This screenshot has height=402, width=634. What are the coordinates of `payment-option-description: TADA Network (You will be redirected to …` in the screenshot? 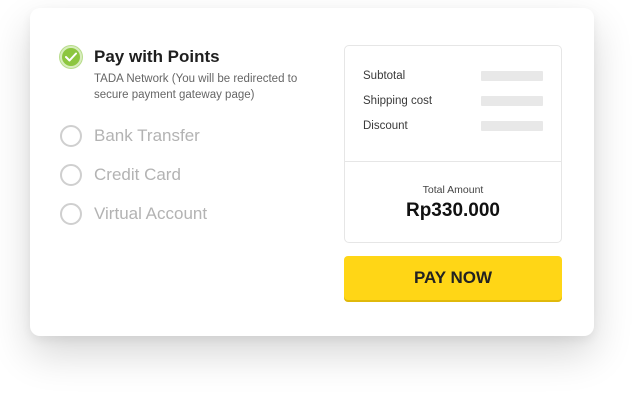 It's located at (196, 87).